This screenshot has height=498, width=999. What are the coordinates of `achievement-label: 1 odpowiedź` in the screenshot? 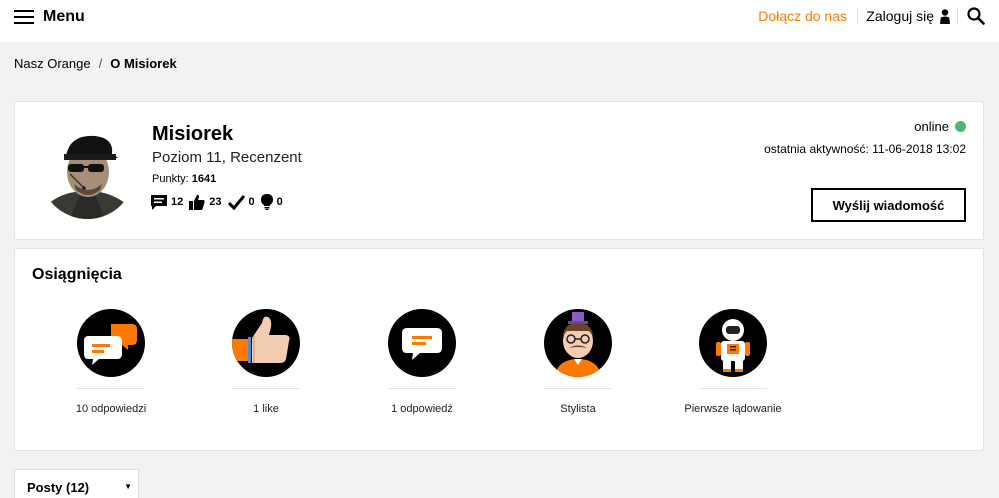 It's located at (422, 409).